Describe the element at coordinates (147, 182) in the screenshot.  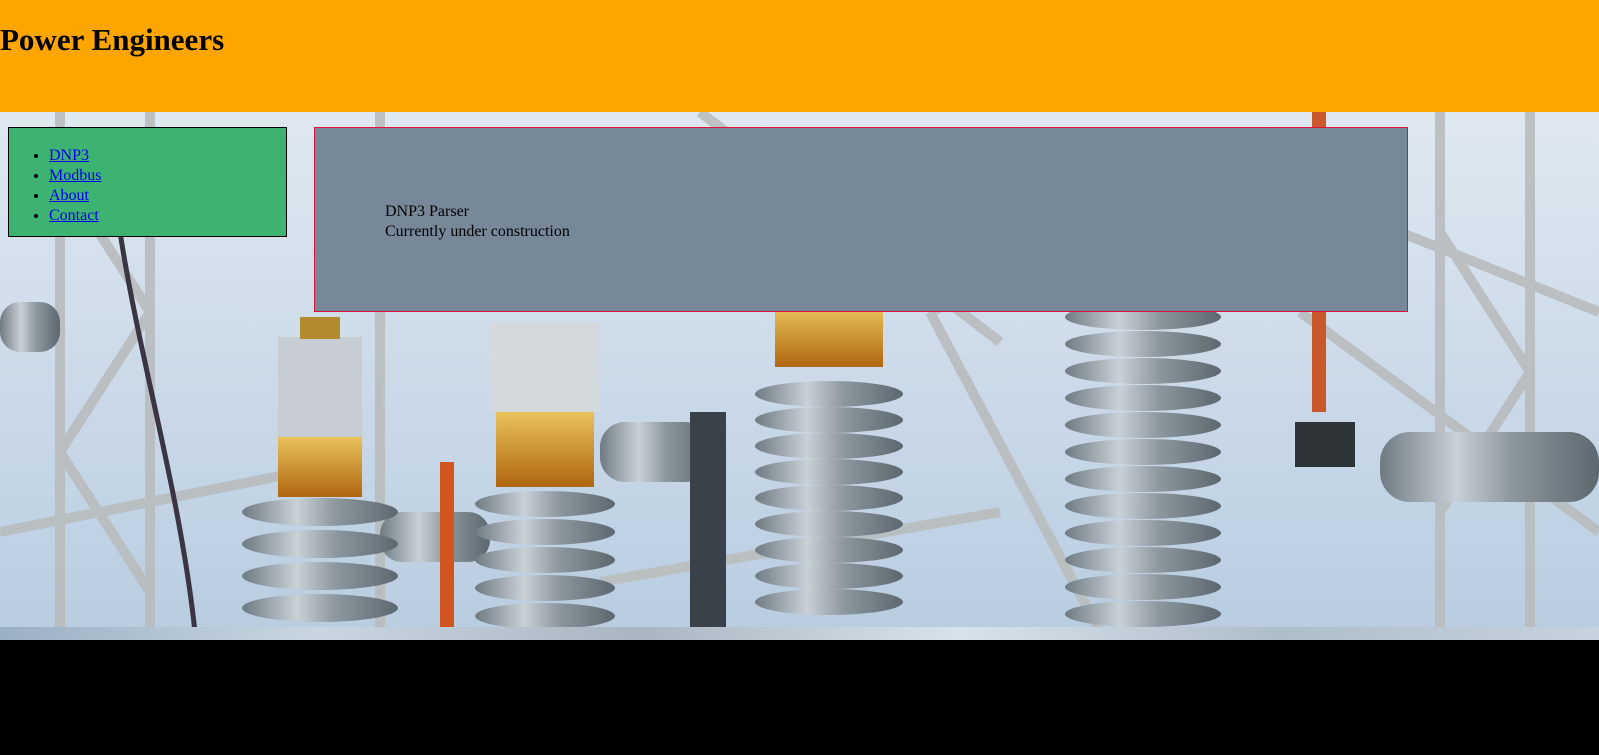
I see `sidebar-nav: DNP3 Modbus About Contact` at that location.